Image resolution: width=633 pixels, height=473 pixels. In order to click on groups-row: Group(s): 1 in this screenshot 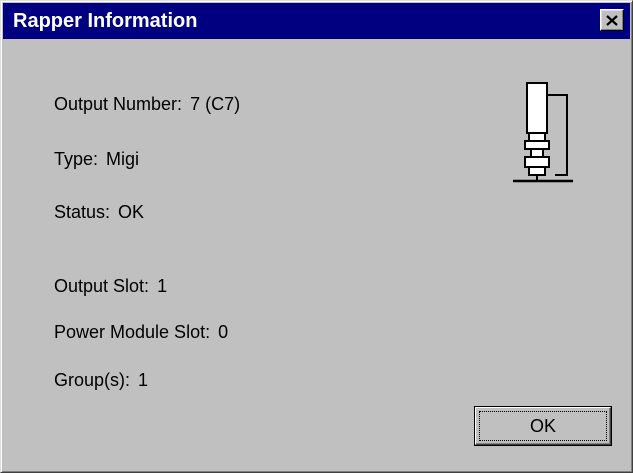, I will do `click(101, 380)`.